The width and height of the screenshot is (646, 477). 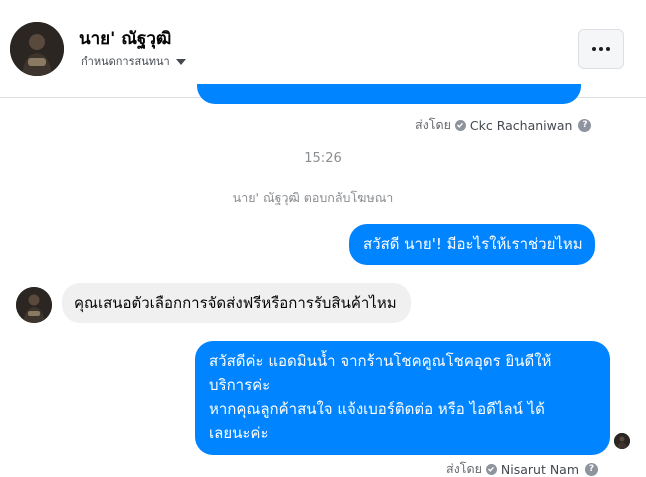 I want to click on outgoing-message: สวัสดี นาย'! มีอะไรให้เราช่วยไหม, so click(x=472, y=244).